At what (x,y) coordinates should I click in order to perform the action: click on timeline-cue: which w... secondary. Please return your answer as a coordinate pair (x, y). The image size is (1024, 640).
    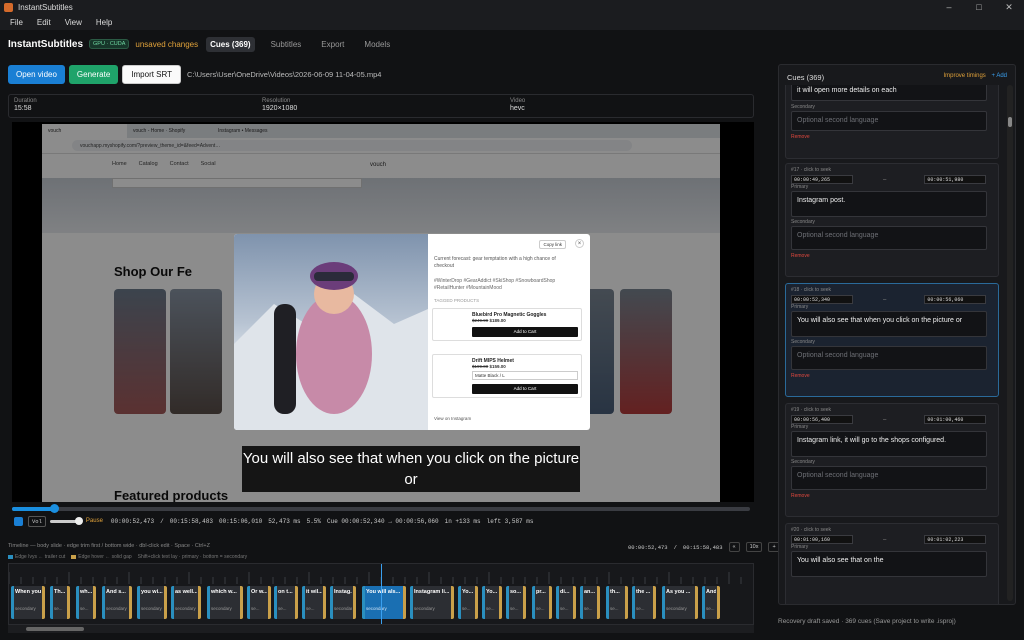
    Looking at the image, I should click on (225, 602).